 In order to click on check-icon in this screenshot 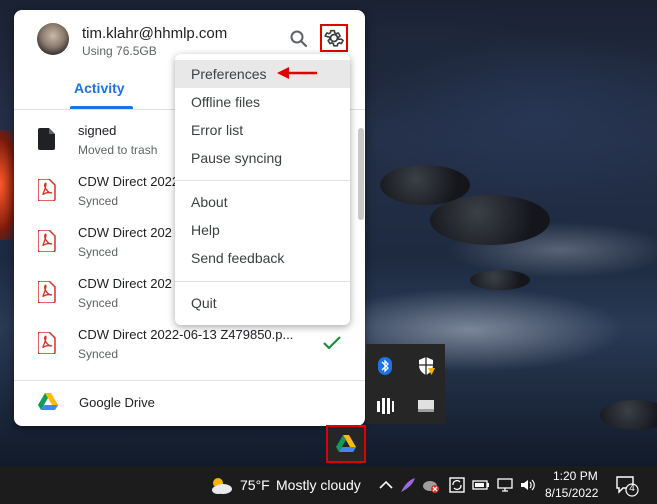, I will do `click(332, 343)`.